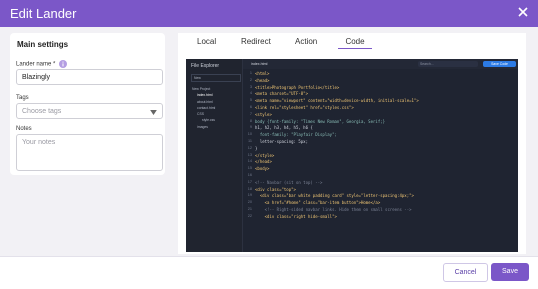 The height and width of the screenshot is (289, 538). What do you see at coordinates (22, 98) in the screenshot?
I see `tags-label: Tags` at bounding box center [22, 98].